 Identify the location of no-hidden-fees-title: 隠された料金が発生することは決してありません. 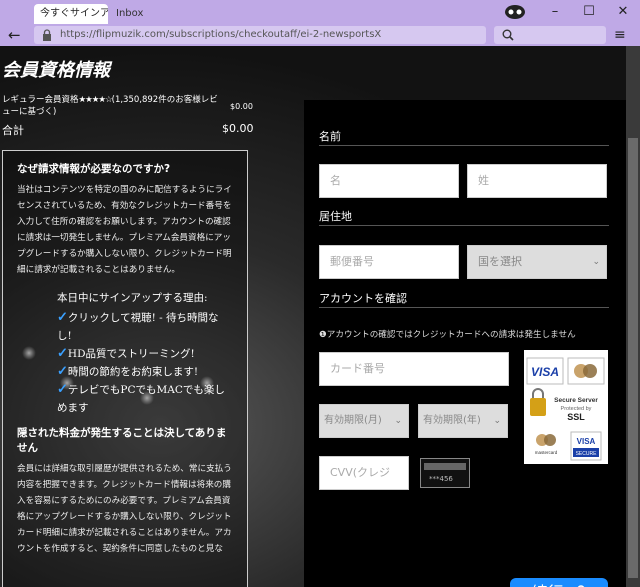
(122, 440).